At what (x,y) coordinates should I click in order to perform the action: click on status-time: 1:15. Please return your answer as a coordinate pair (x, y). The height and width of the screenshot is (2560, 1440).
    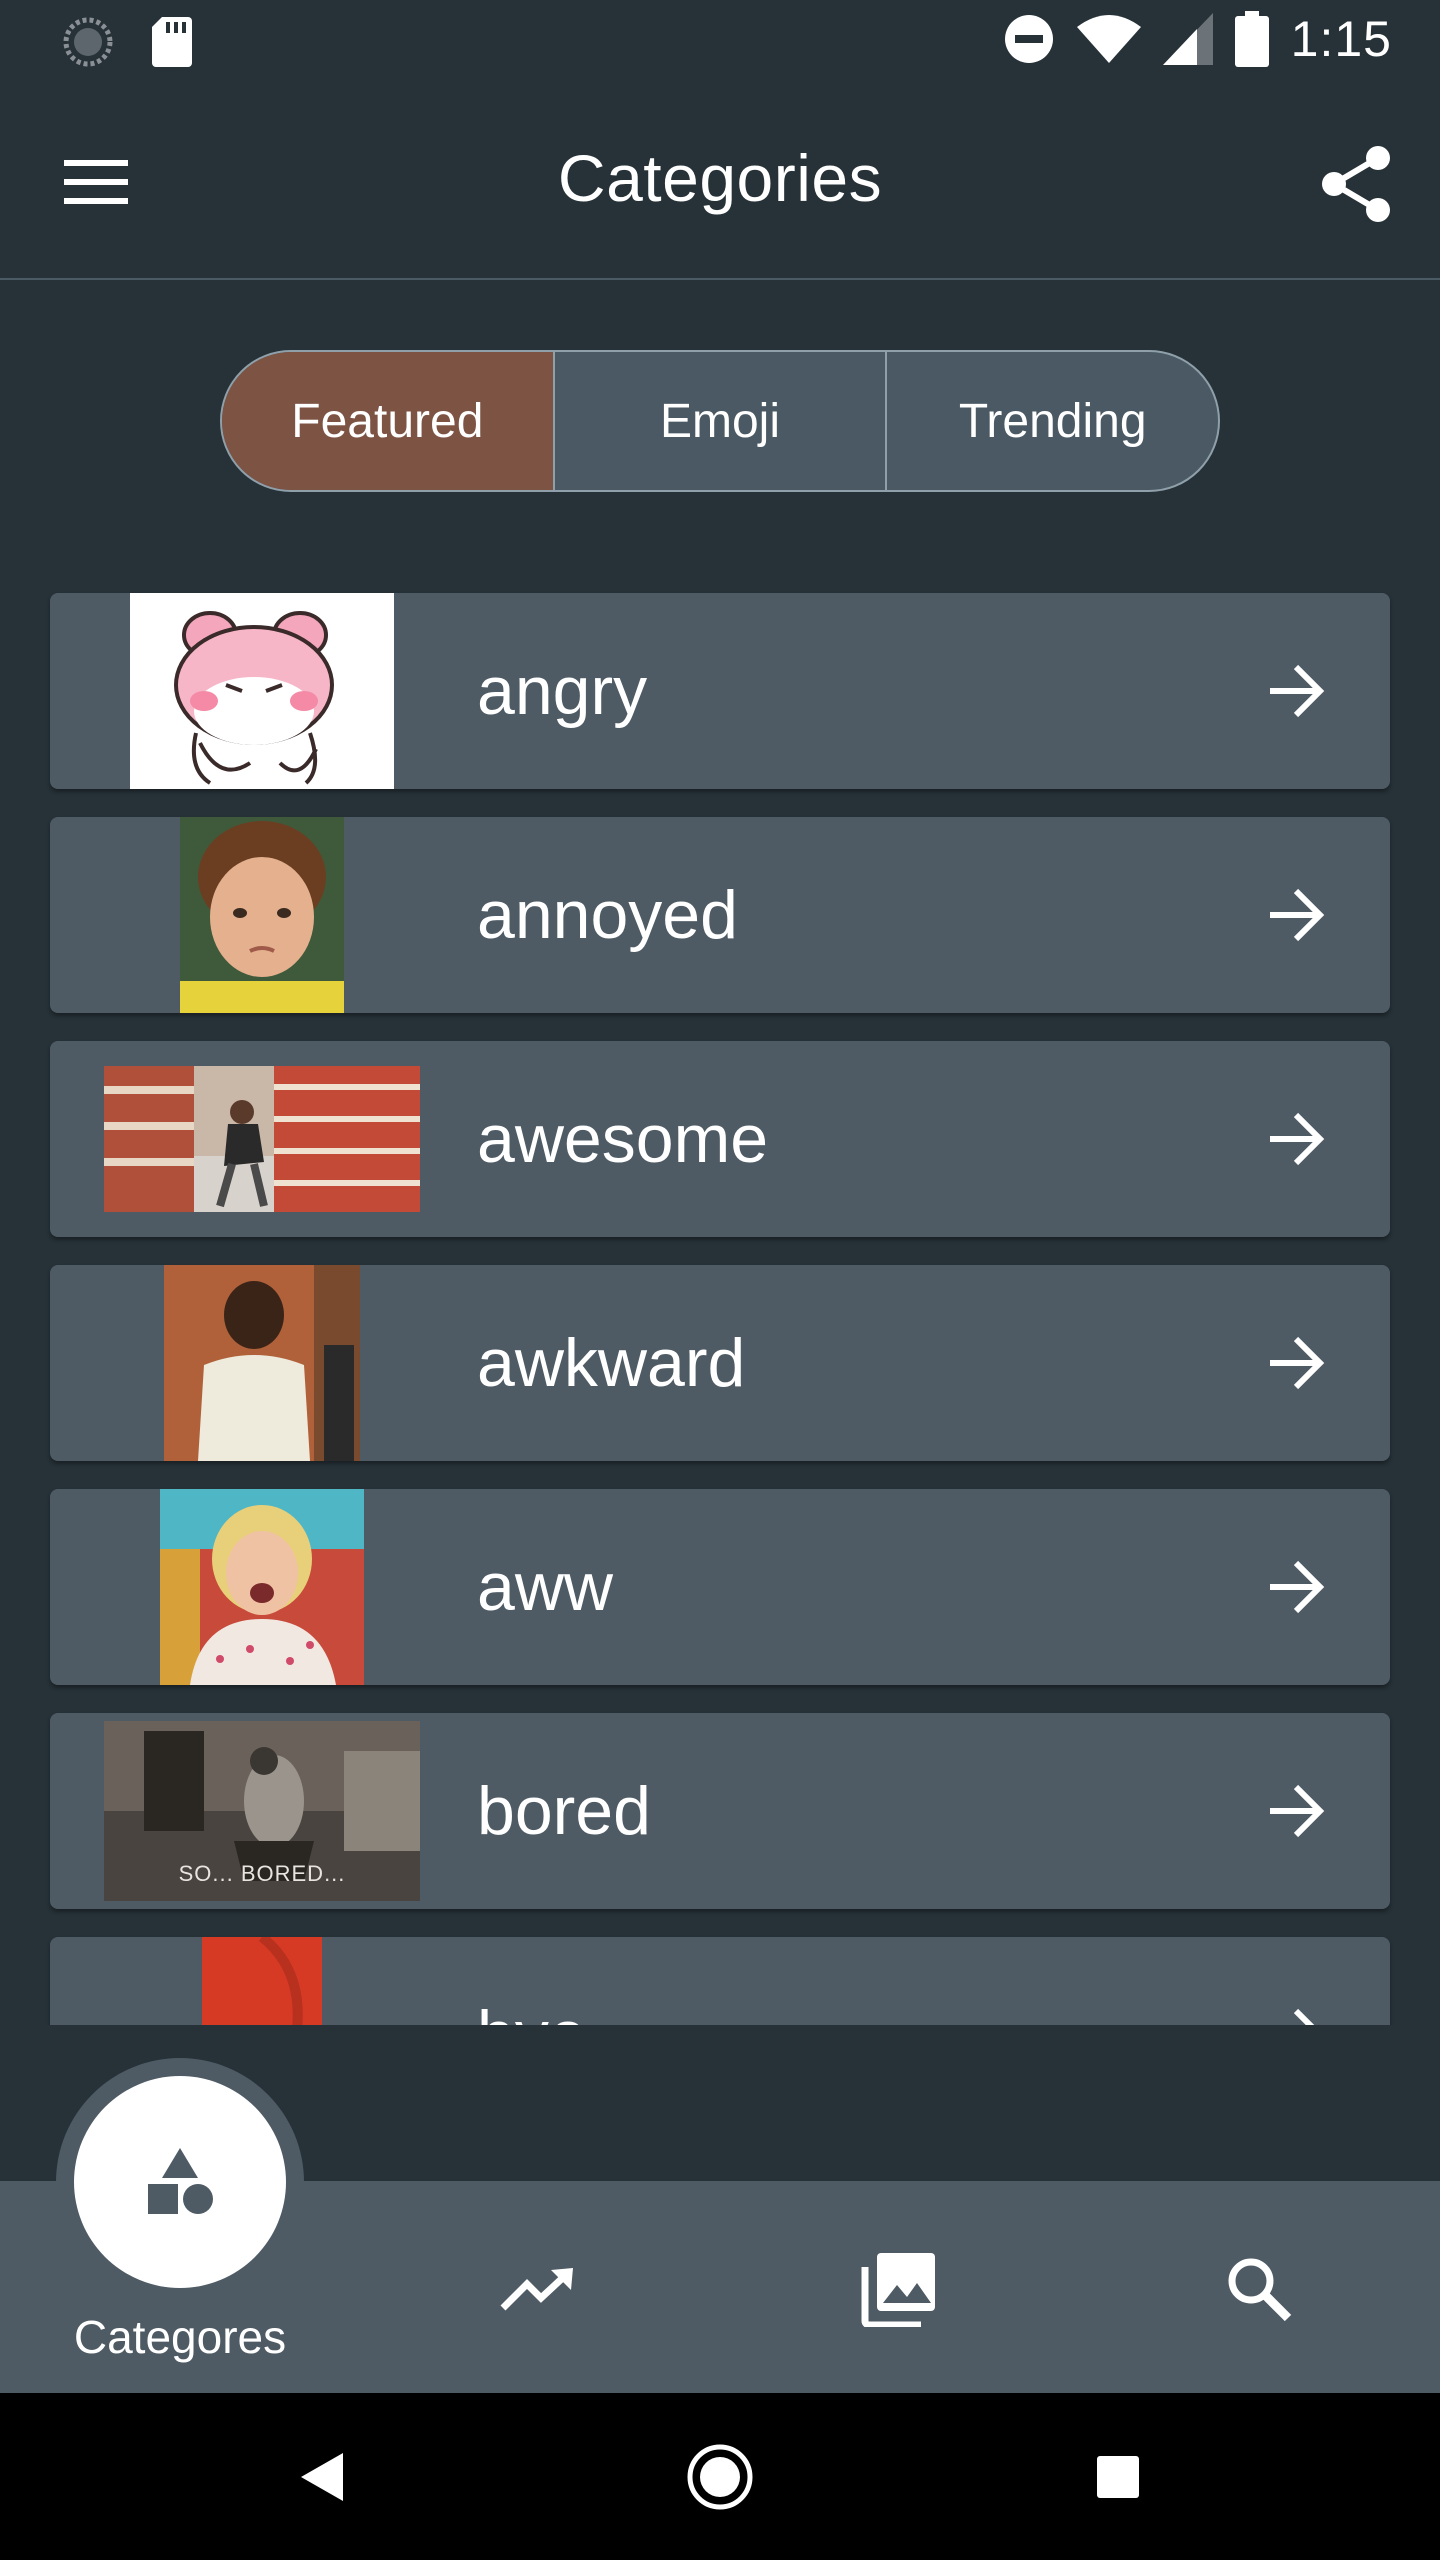
    Looking at the image, I should click on (1341, 39).